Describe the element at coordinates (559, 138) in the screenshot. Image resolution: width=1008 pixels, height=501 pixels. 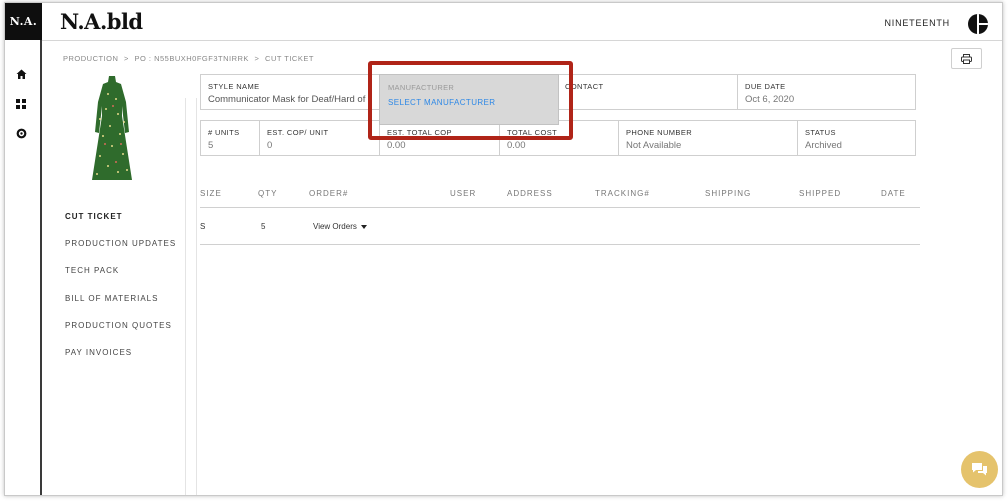
I see `total-cost-cell: TOTAL COST 0.00` at that location.